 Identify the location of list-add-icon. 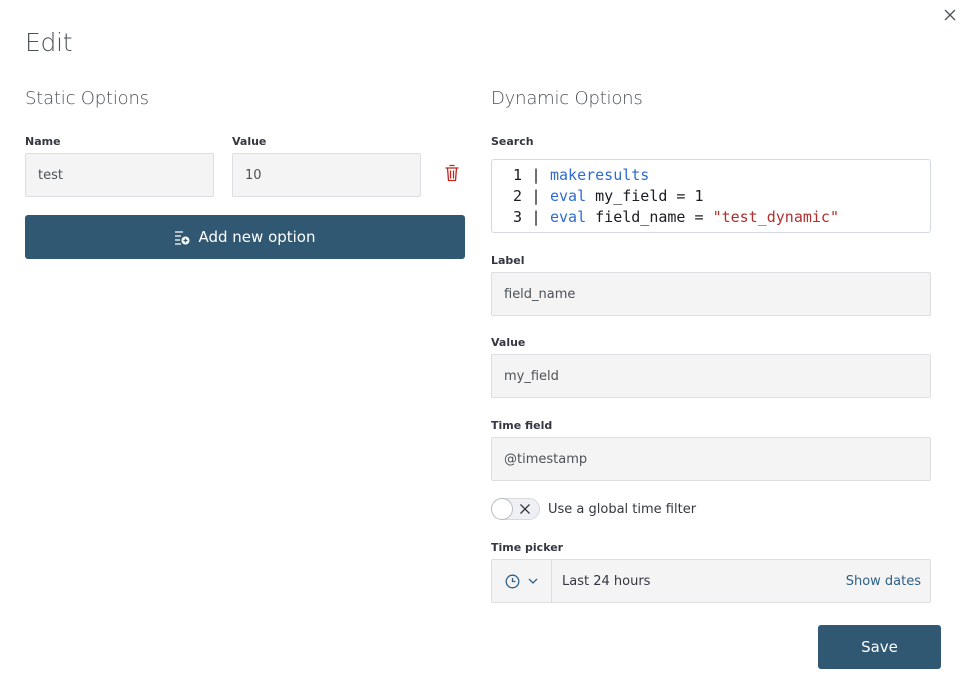
(182, 237).